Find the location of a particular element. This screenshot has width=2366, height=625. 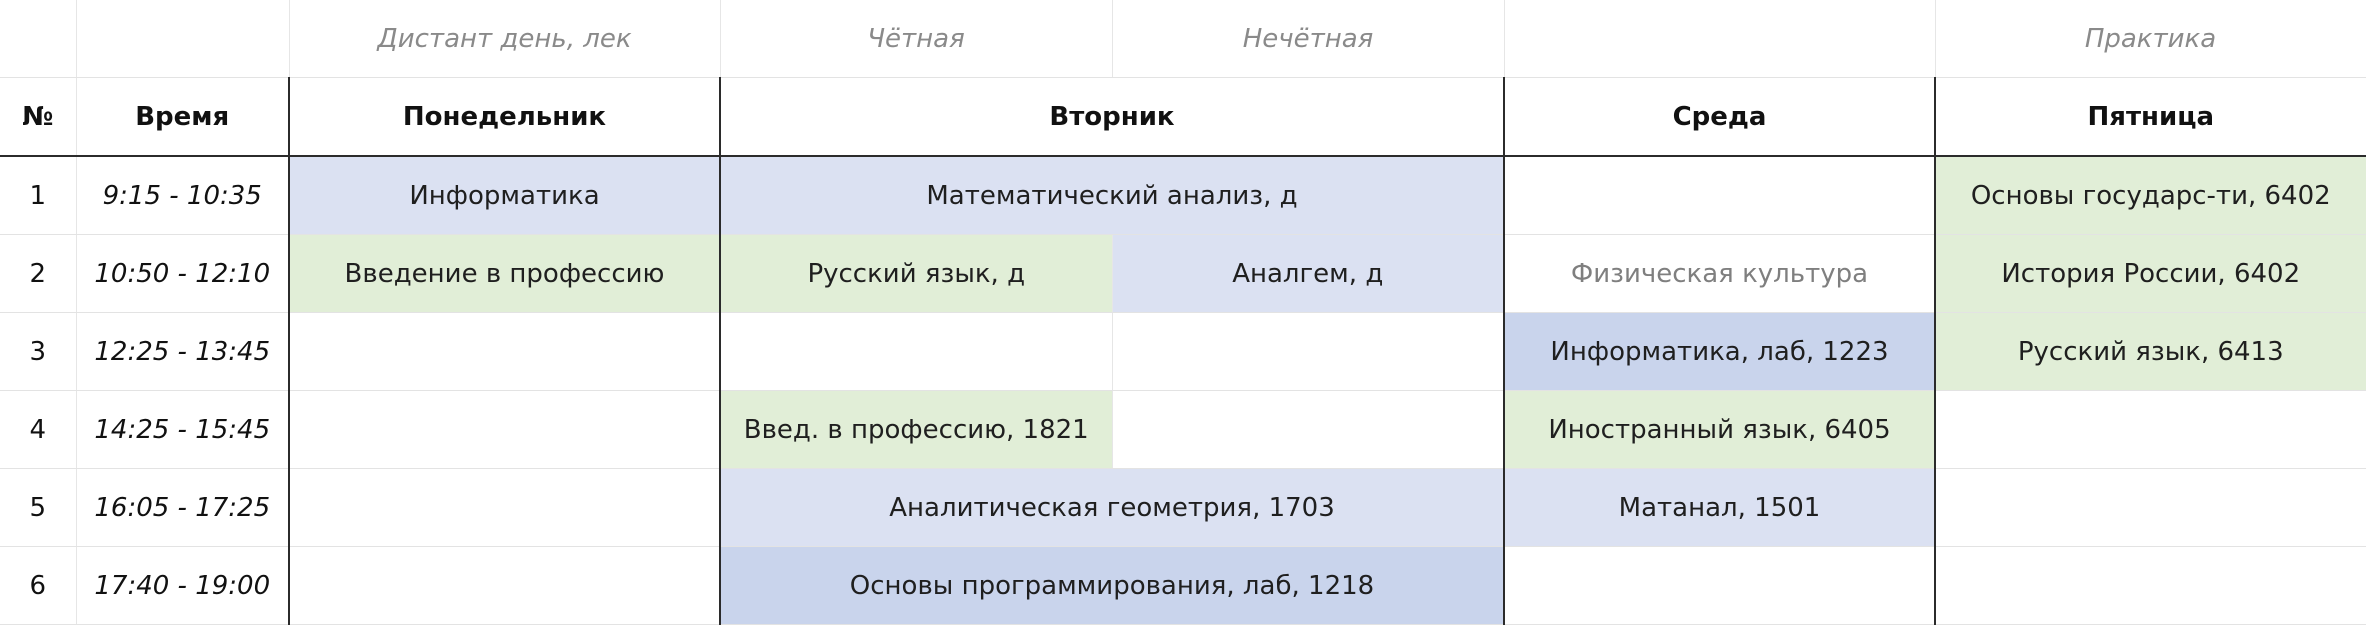

monday-header: Понедельник is located at coordinates (504, 117).